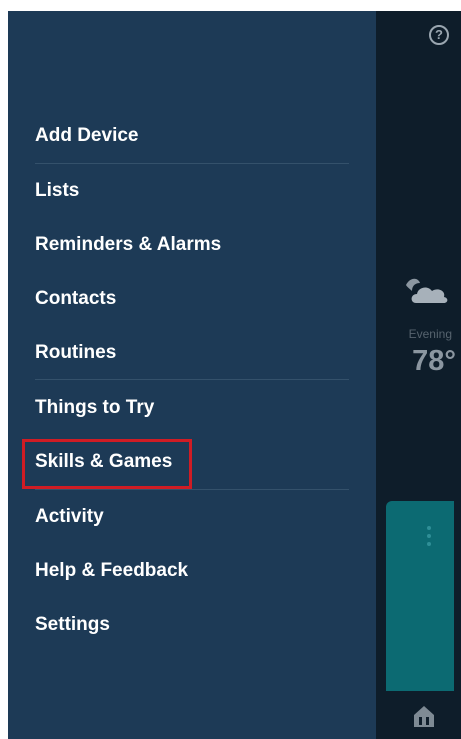 This screenshot has height=739, width=461. What do you see at coordinates (420, 596) in the screenshot?
I see `feature-card` at bounding box center [420, 596].